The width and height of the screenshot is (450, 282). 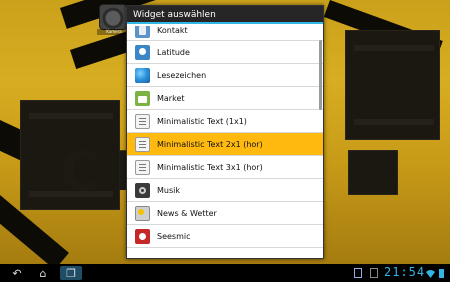 I want to click on list-item-musik: Musik, so click(x=225, y=190).